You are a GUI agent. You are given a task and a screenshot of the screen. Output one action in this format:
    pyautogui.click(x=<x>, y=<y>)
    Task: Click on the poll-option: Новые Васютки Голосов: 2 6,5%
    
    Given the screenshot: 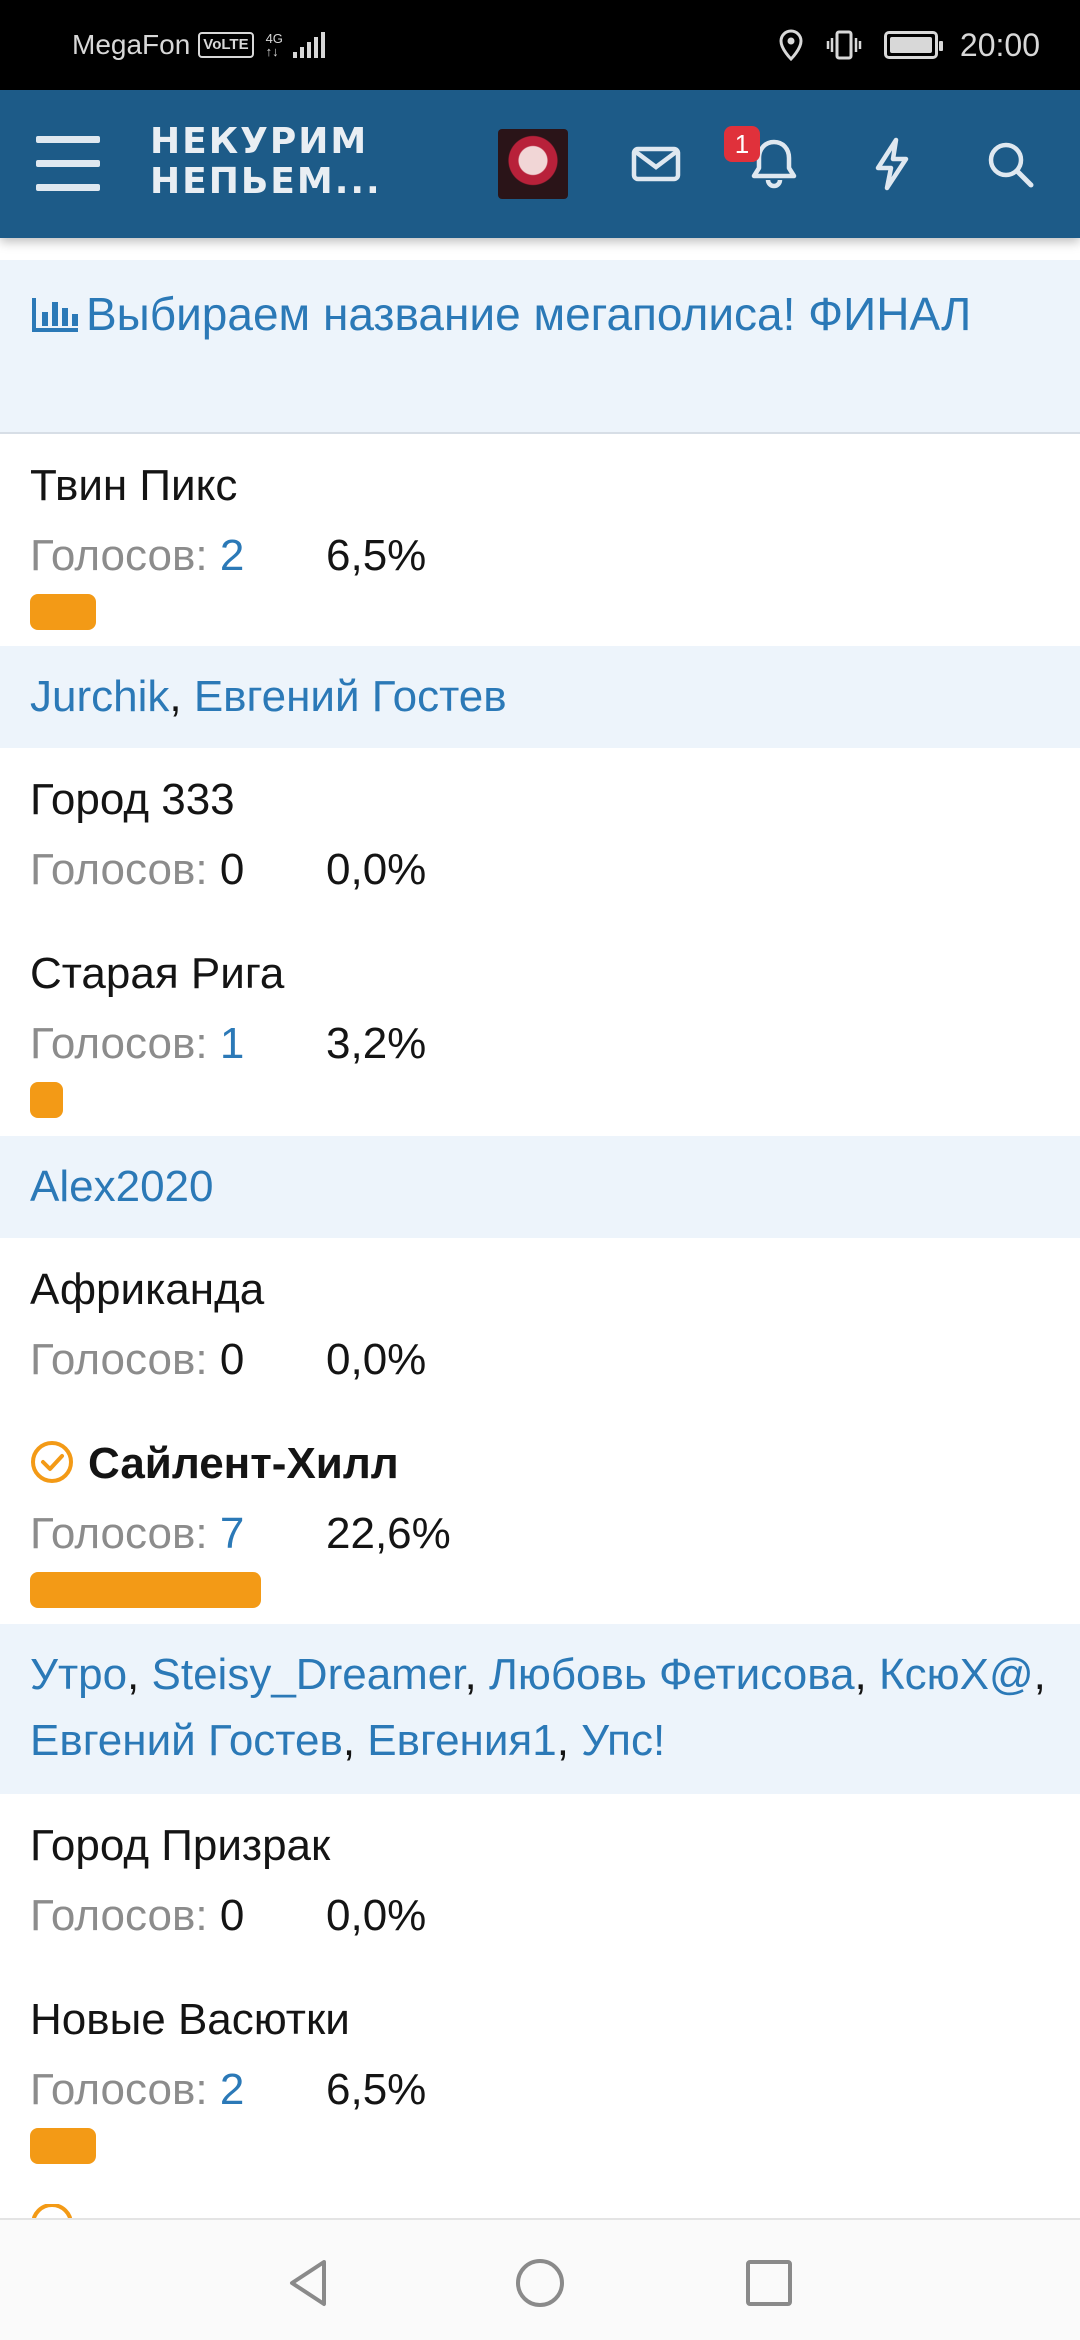 What is the action you would take?
    pyautogui.click(x=540, y=2078)
    